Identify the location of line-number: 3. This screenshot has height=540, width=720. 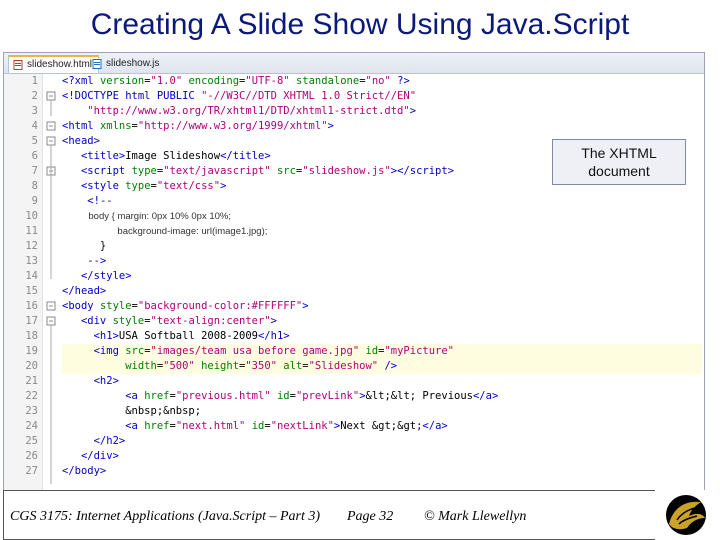
(34, 111).